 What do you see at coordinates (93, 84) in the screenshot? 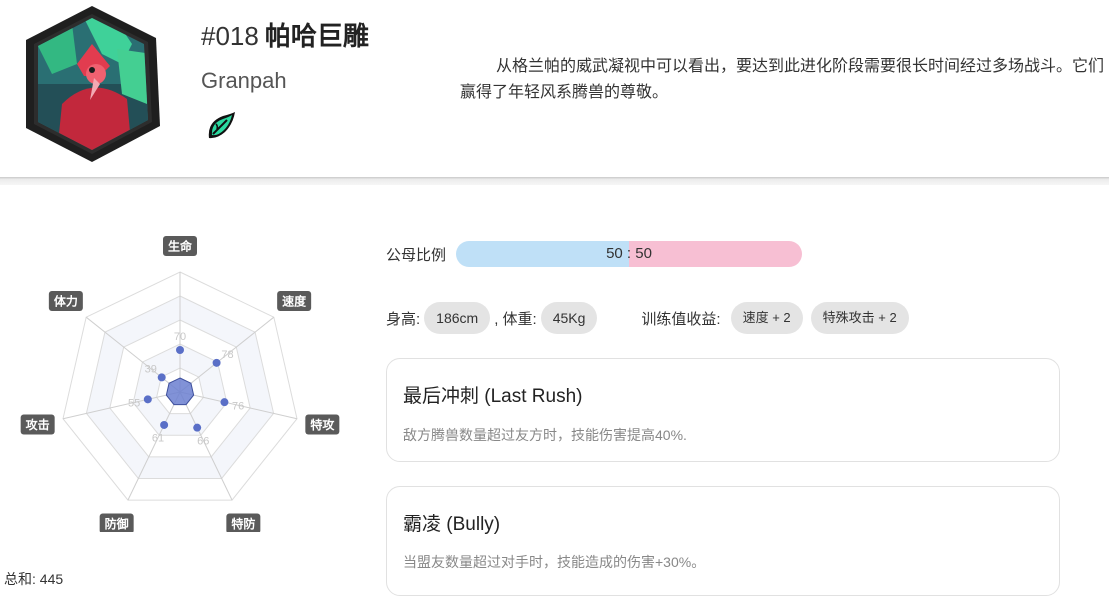
I see `creature-portrait` at bounding box center [93, 84].